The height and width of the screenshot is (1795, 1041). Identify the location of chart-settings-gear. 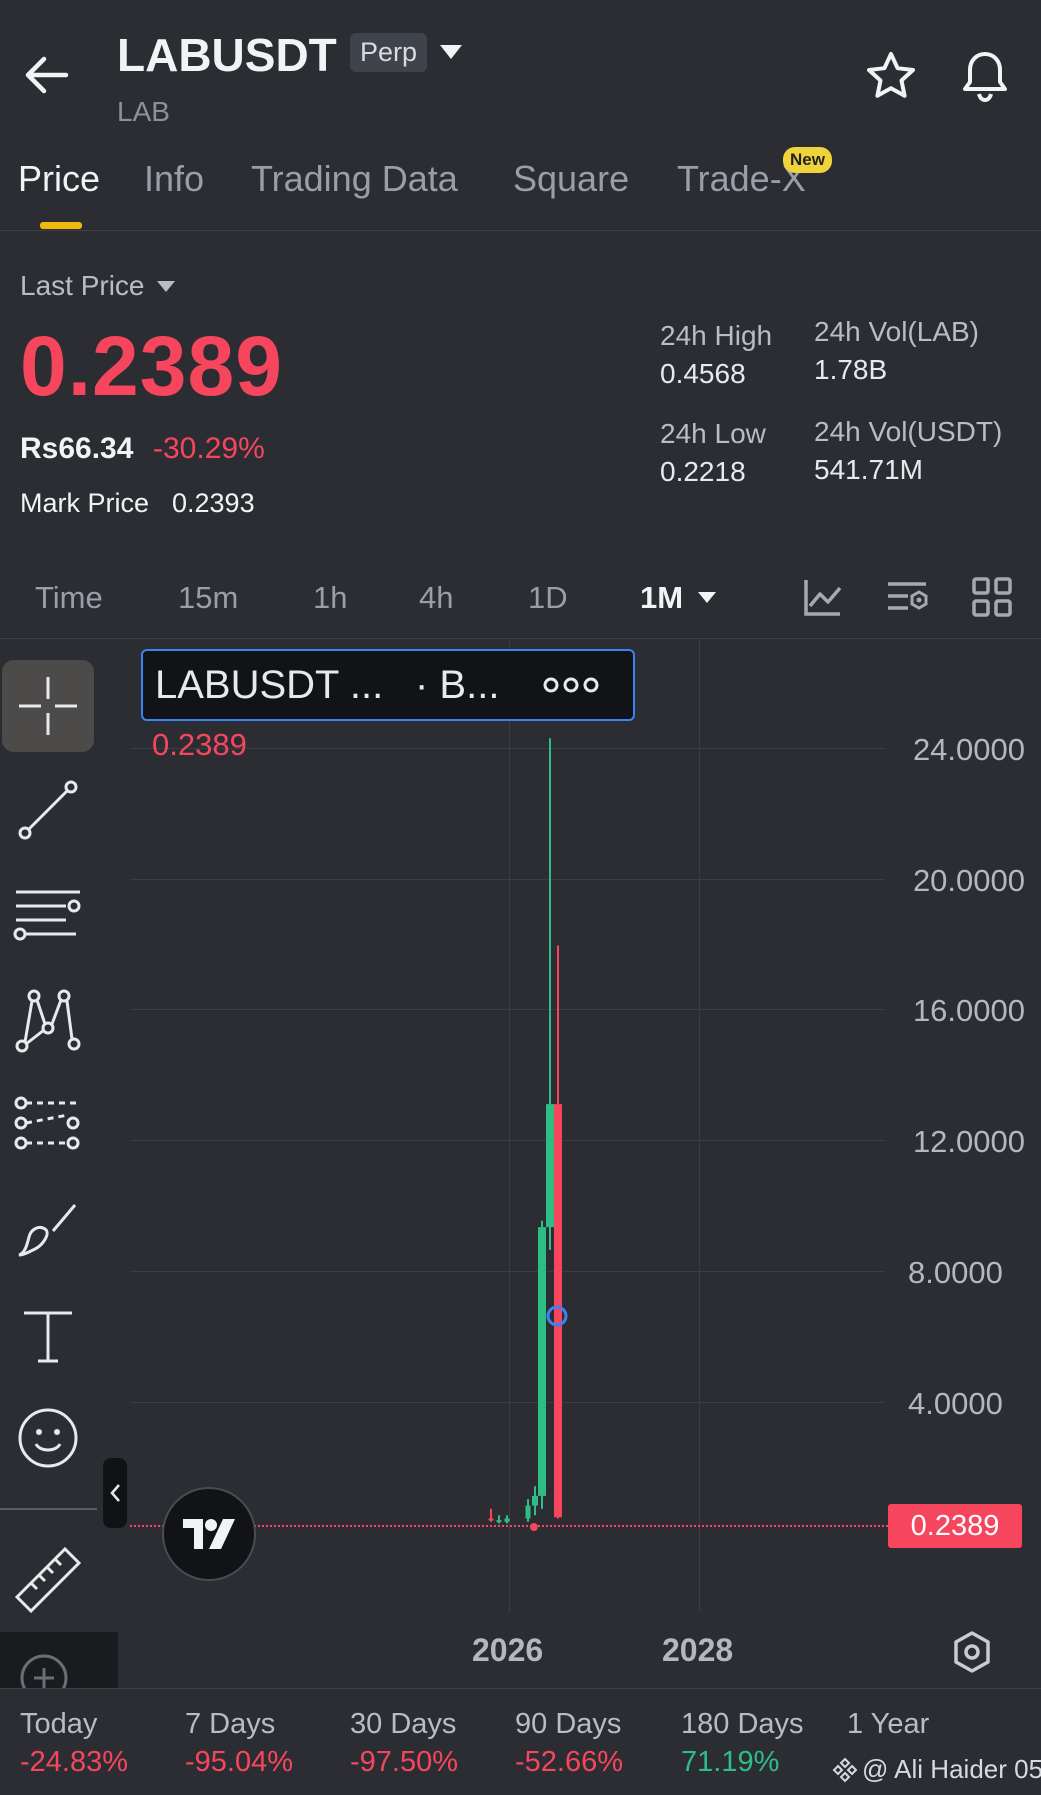
(972, 1654).